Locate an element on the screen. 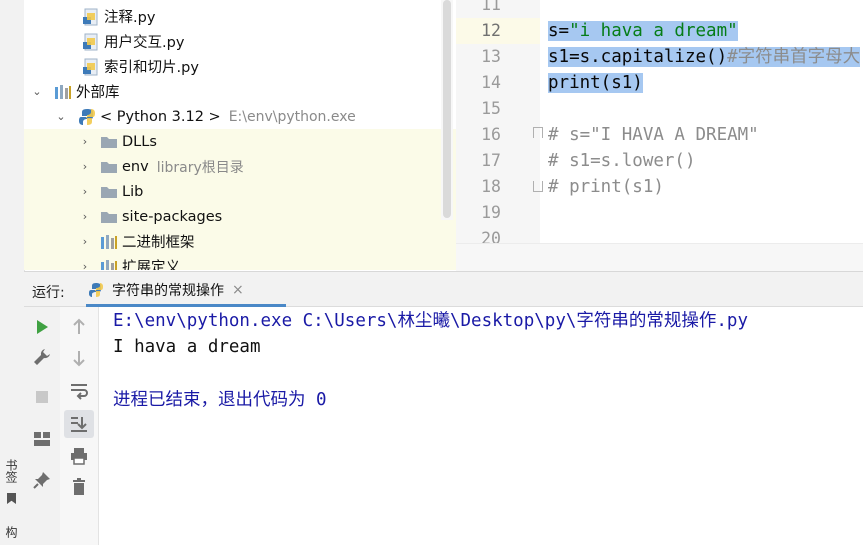  run-tab: 字符串的常规操作 × is located at coordinates (166, 290).